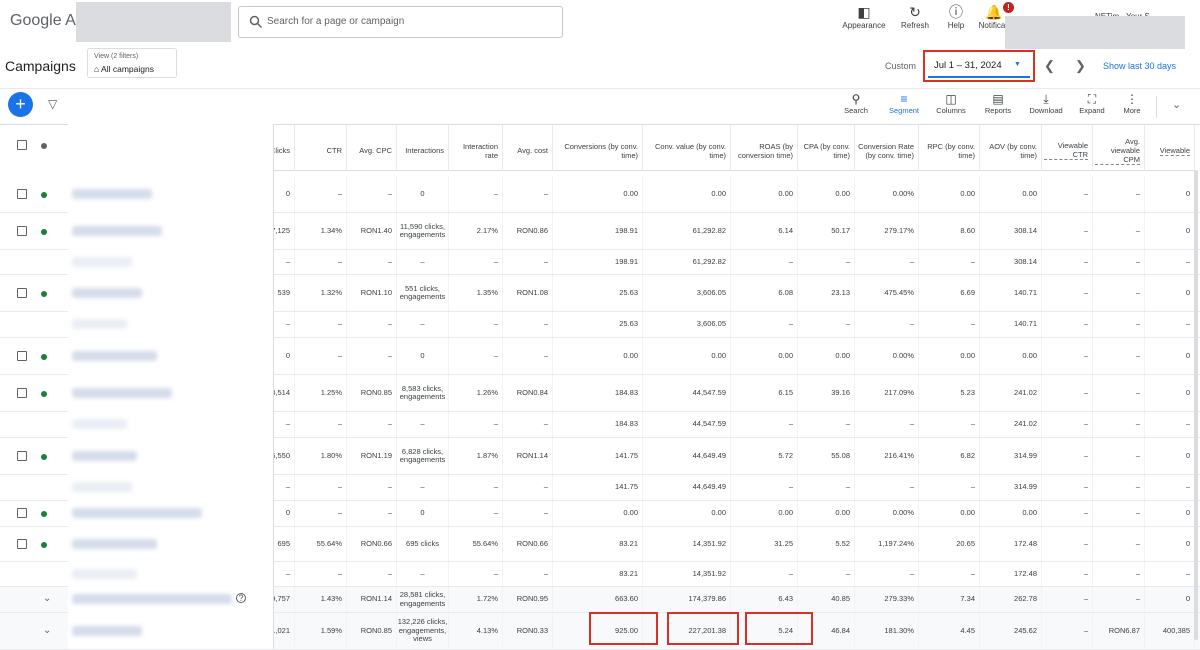  I want to click on column-header: RPC (by conv. time), so click(949, 148).